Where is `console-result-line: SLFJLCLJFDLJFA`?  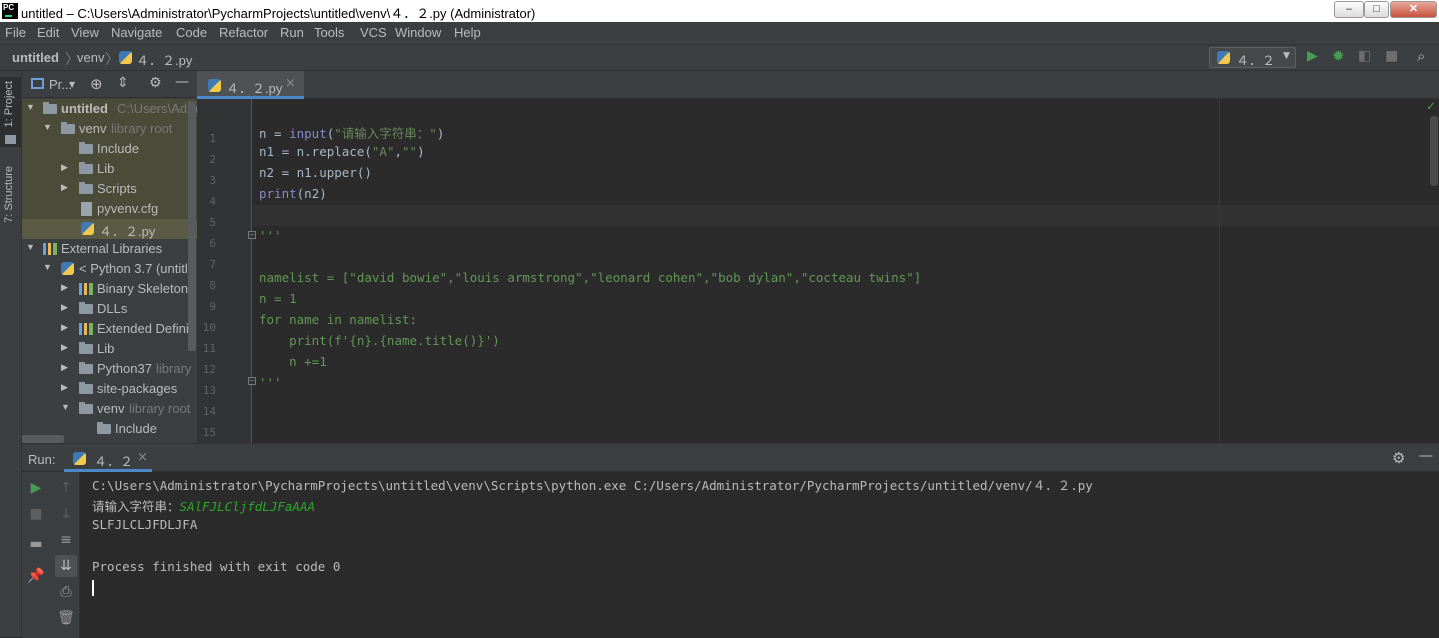
console-result-line: SLFJLCLJFDLJFA is located at coordinates (145, 524).